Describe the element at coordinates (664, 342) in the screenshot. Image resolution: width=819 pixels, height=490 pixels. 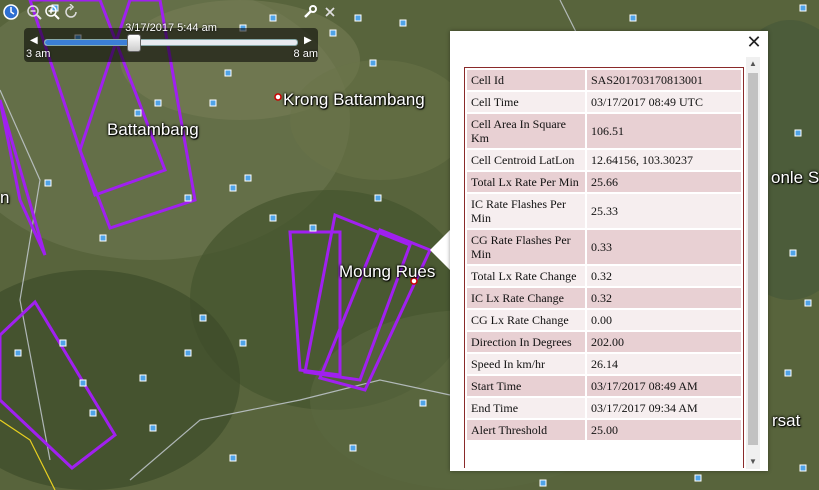
I see `row-value: 202.00` at that location.